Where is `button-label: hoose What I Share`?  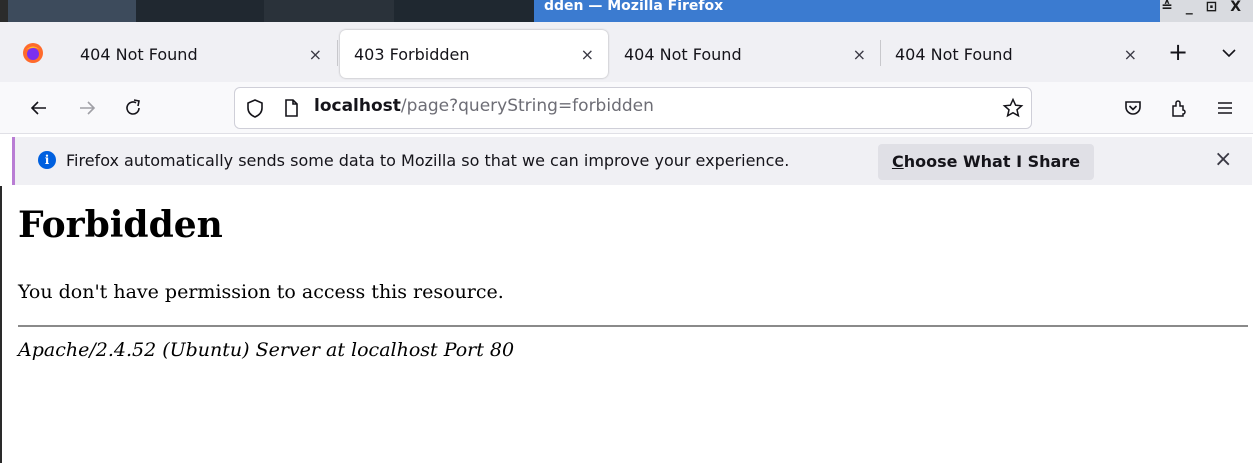 button-label: hoose What I Share is located at coordinates (992, 161).